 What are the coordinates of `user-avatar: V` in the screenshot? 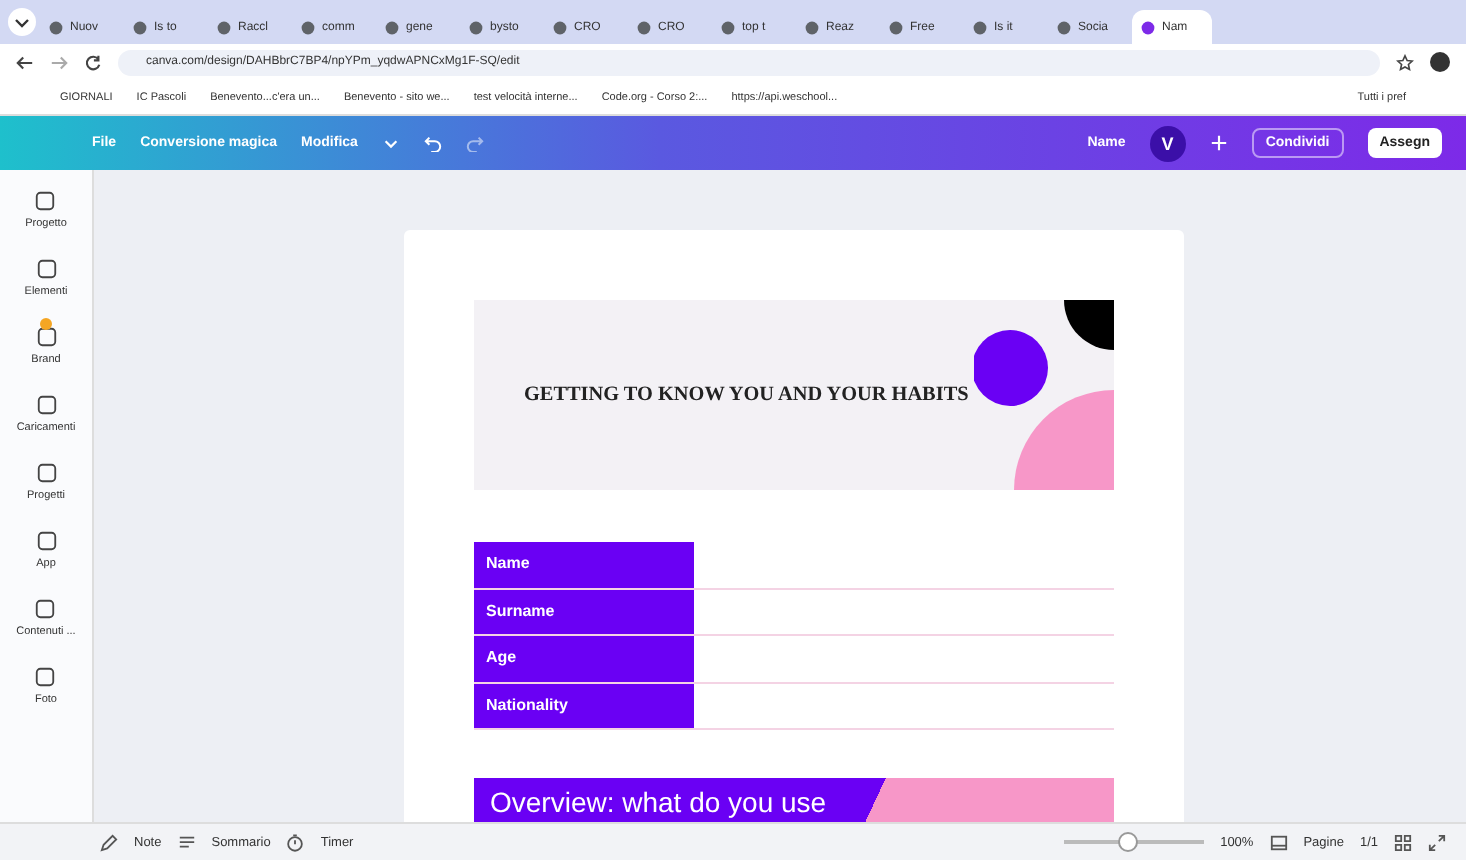 It's located at (1167, 143).